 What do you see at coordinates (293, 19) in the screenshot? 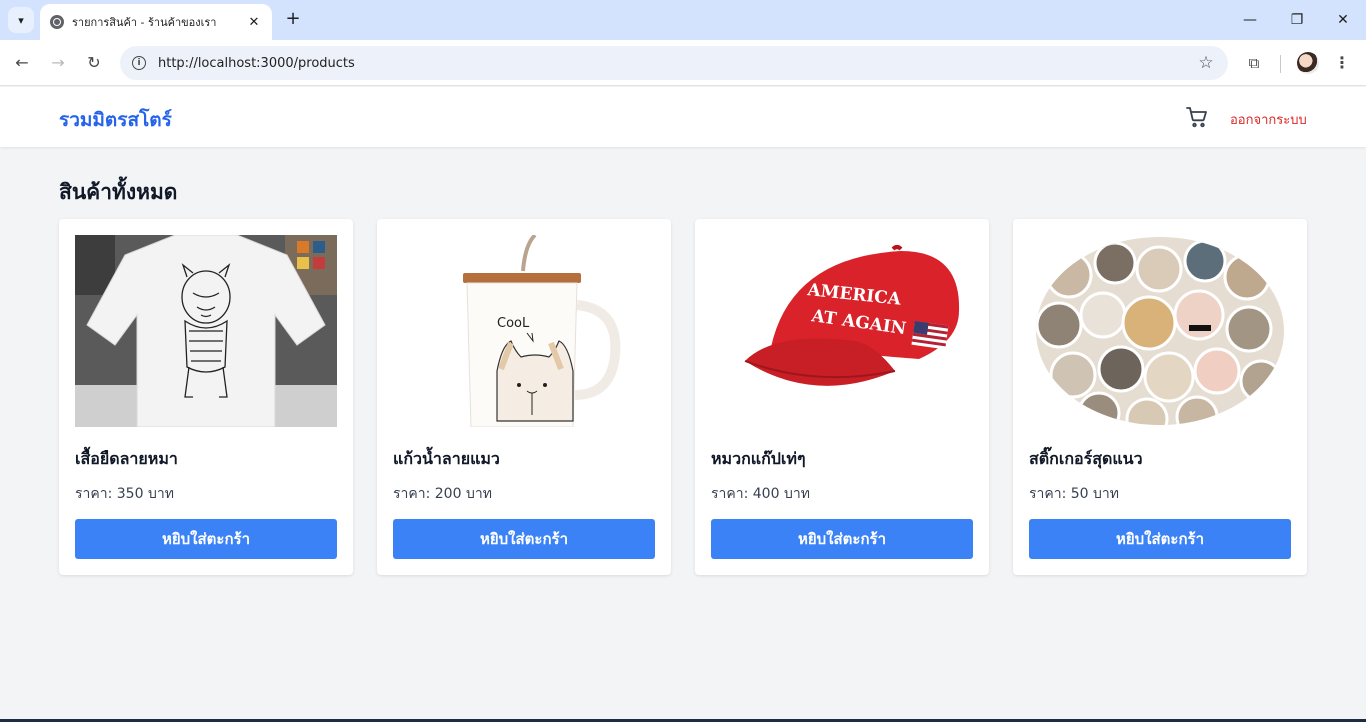
I see `new-tab-button: +` at bounding box center [293, 19].